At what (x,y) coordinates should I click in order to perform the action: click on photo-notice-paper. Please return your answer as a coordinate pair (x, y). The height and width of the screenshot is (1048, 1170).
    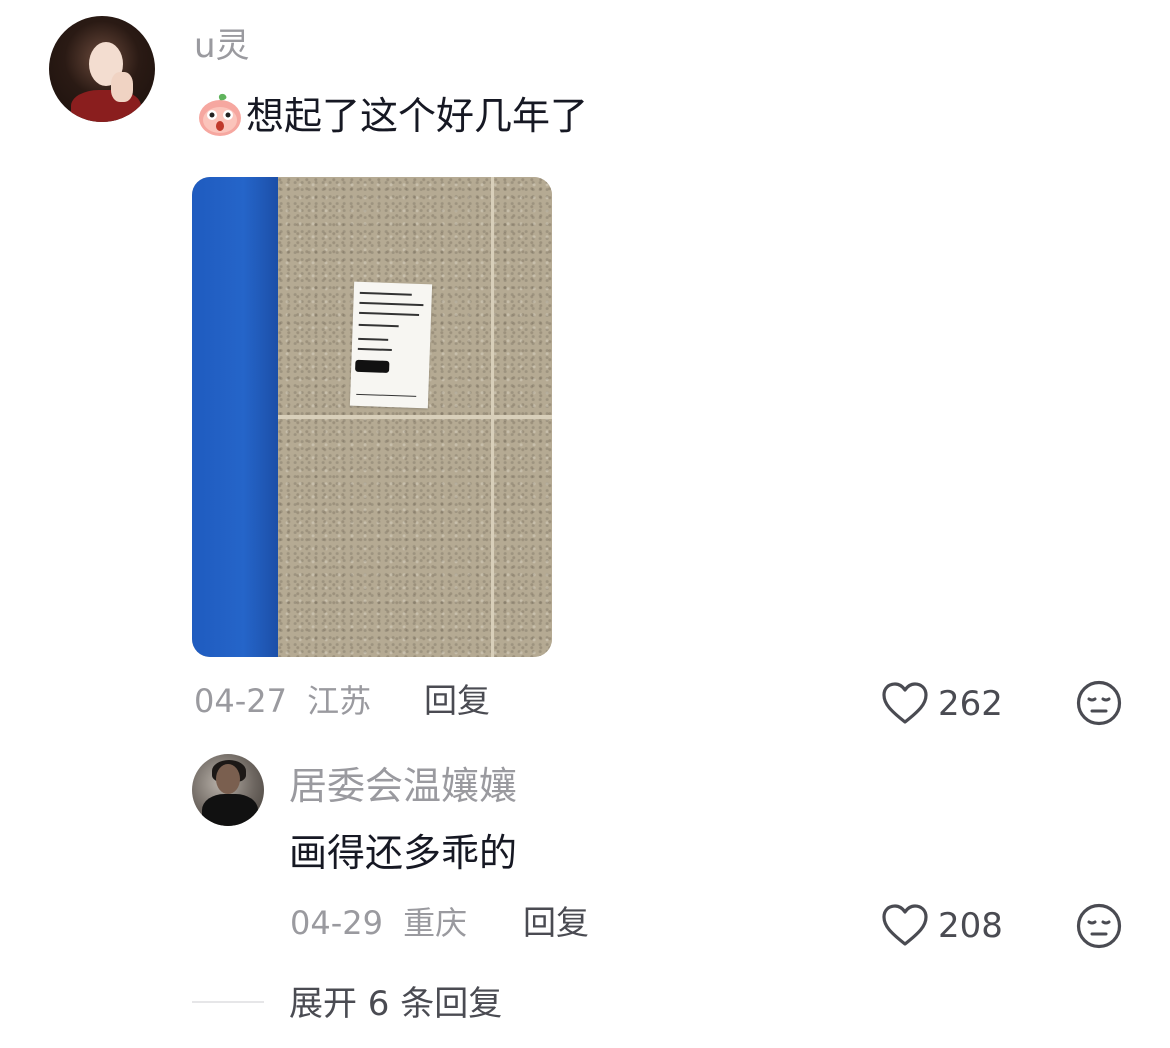
    Looking at the image, I should click on (391, 345).